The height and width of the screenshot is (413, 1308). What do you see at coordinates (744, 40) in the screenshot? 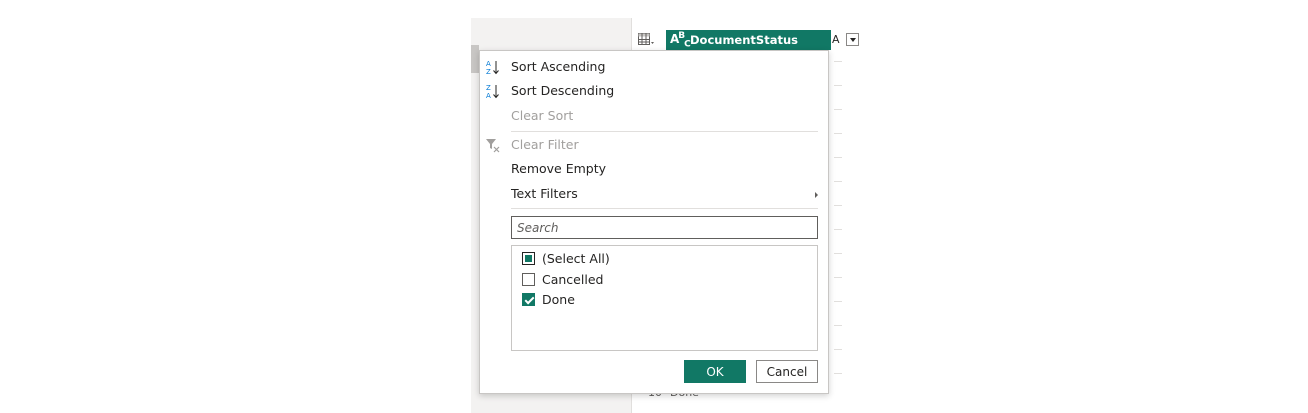
I see `column-header-label: DocumentStatus` at bounding box center [744, 40].